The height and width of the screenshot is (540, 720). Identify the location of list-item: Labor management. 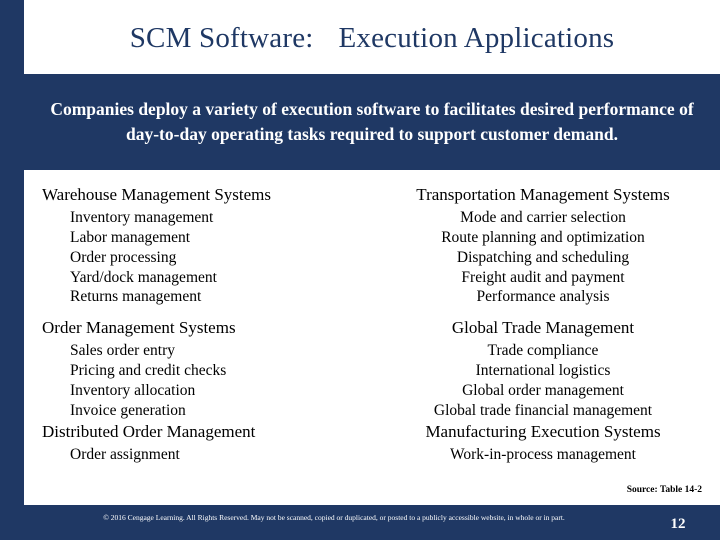
(130, 237).